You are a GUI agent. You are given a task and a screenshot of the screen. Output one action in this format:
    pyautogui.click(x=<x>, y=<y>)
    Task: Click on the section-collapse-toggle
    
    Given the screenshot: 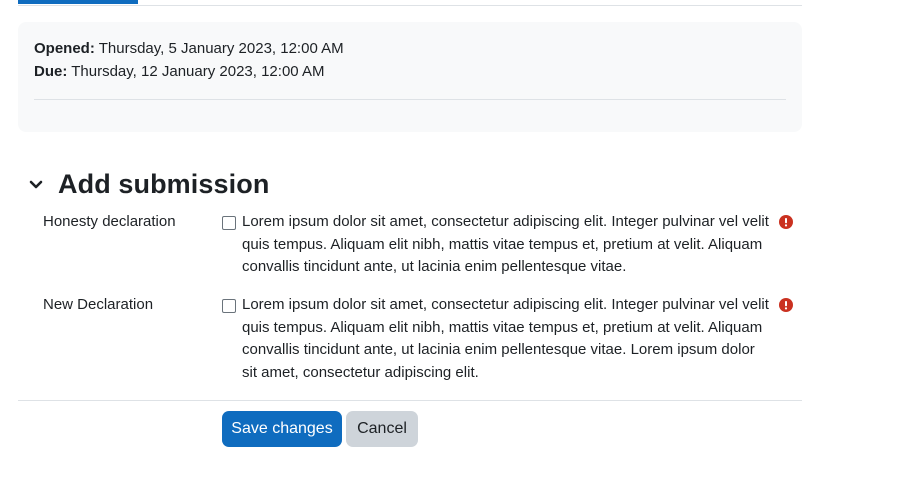 What is the action you would take?
    pyautogui.click(x=36, y=185)
    